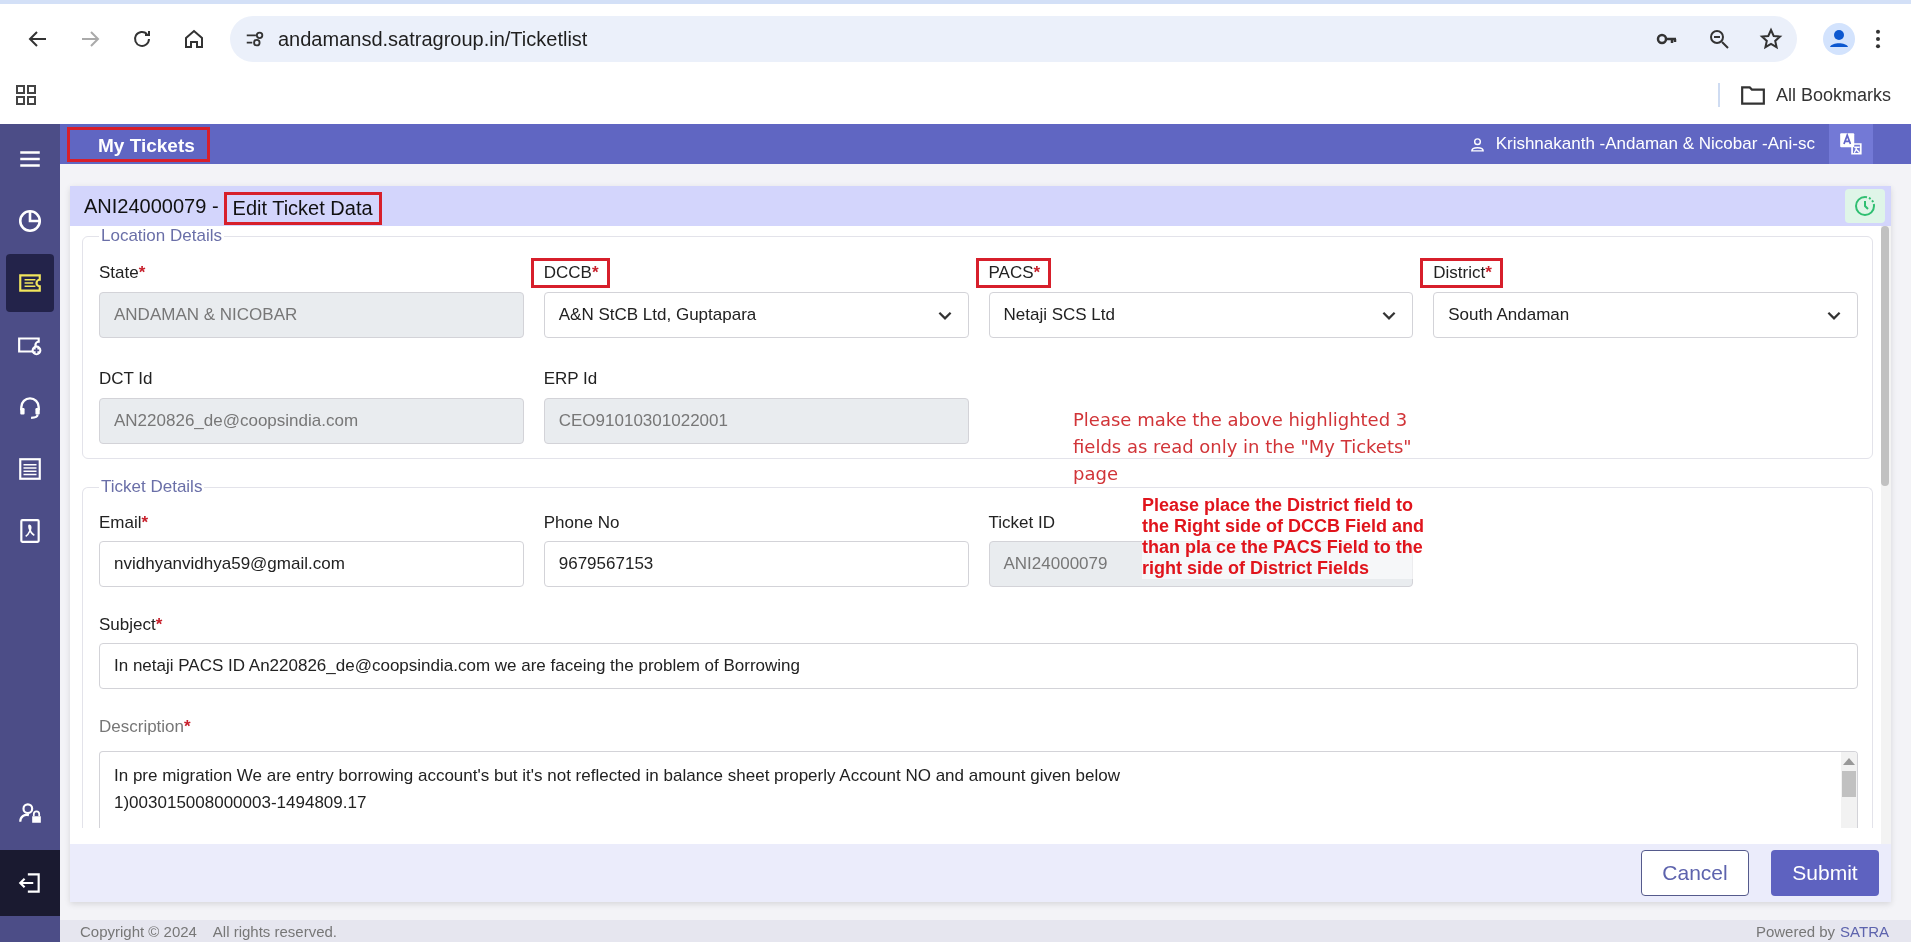  Describe the element at coordinates (1719, 39) in the screenshot. I see `zoom-out-icon` at that location.